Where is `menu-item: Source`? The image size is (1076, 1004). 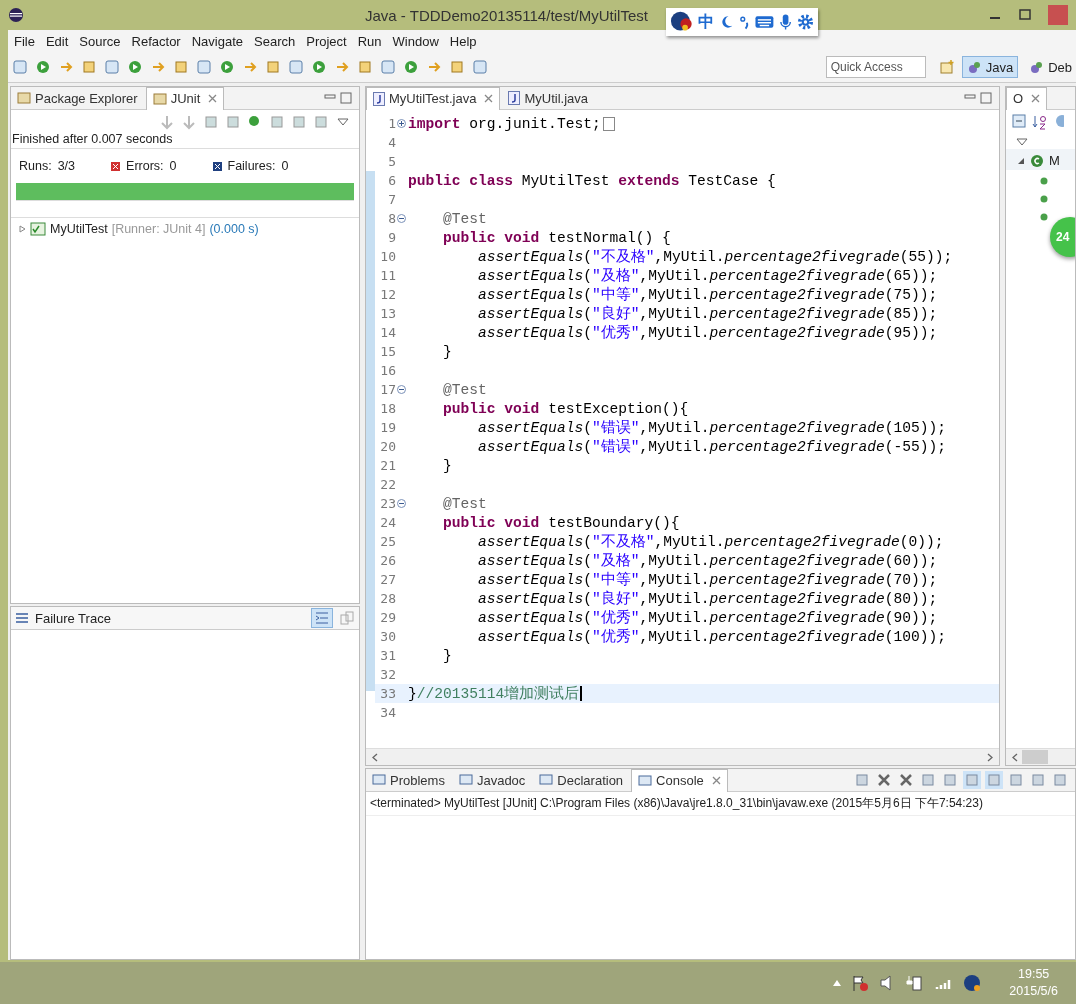
menu-item: Source is located at coordinates (99, 41).